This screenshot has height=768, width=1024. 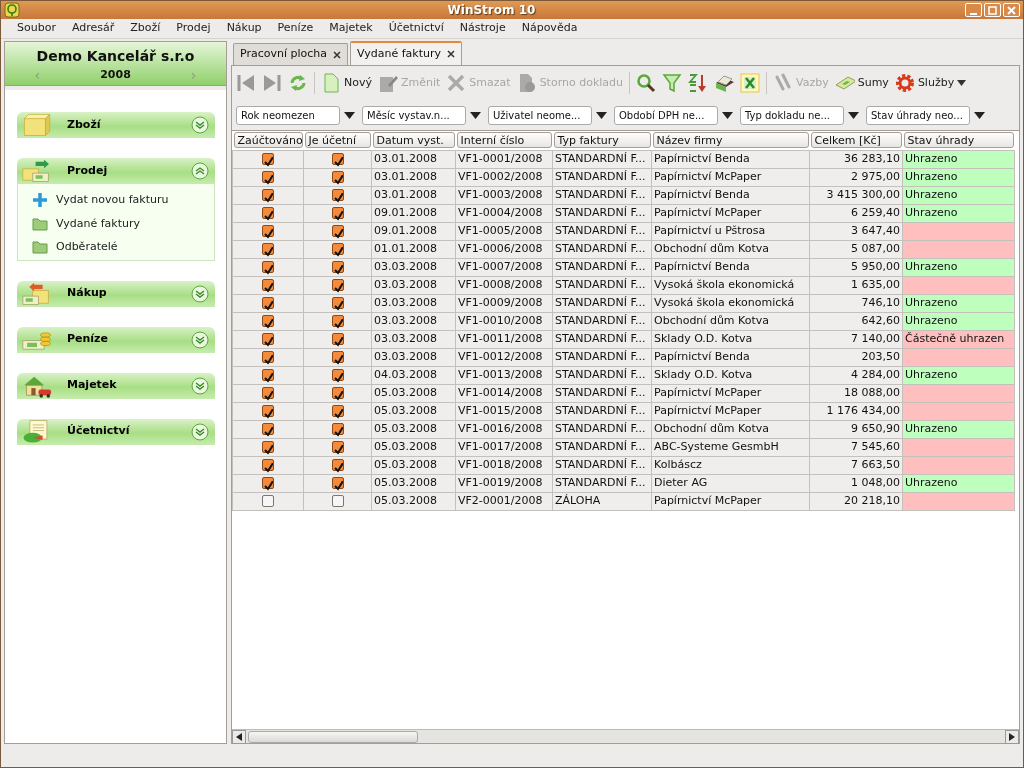 I want to click on window-title: WinStrom 10, so click(x=491, y=10).